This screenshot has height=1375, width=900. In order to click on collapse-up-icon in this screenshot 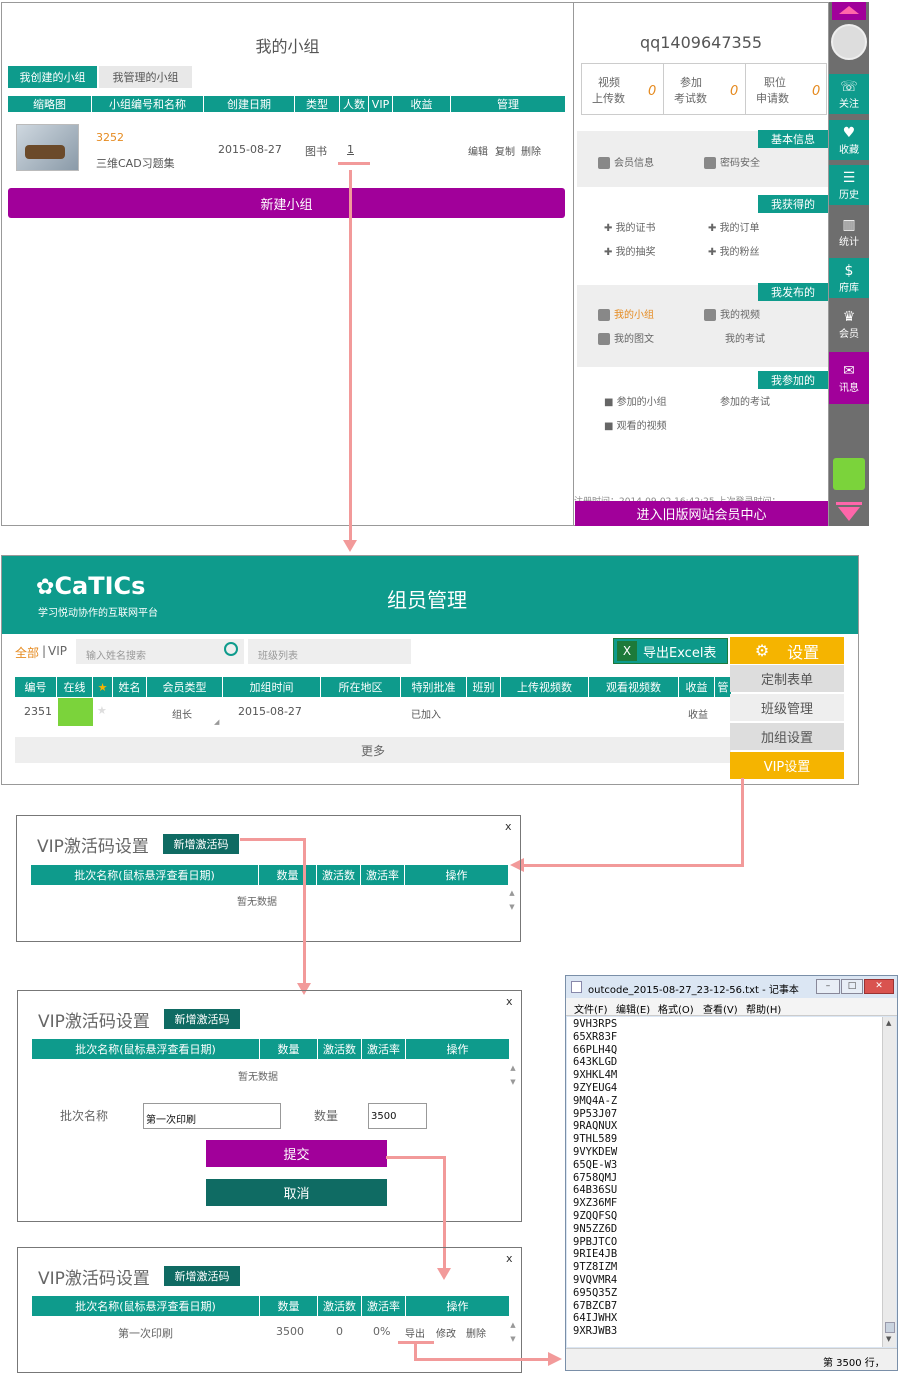, I will do `click(849, 11)`.